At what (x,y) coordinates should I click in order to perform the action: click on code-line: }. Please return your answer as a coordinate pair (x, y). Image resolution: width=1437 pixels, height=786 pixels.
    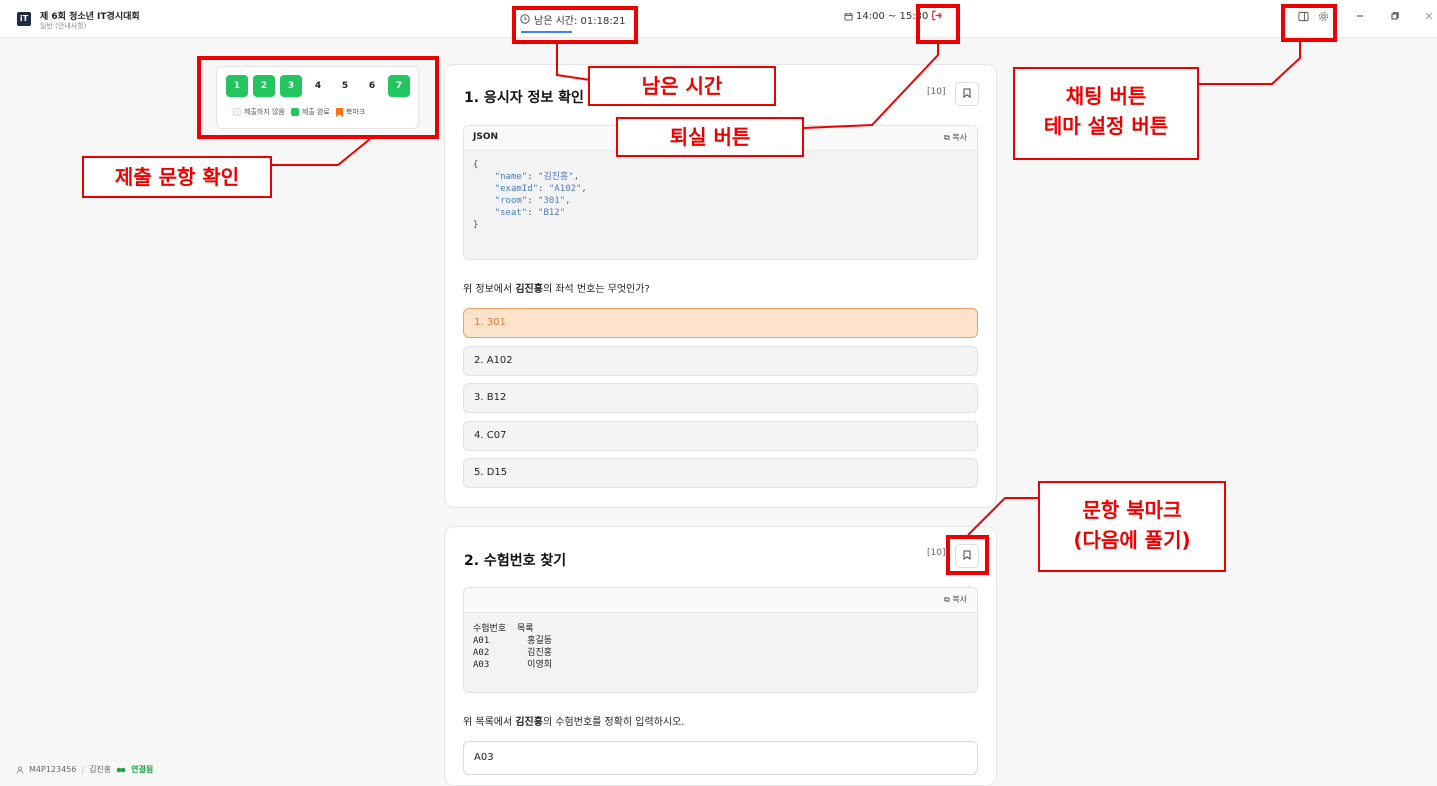
    Looking at the image, I should click on (476, 225).